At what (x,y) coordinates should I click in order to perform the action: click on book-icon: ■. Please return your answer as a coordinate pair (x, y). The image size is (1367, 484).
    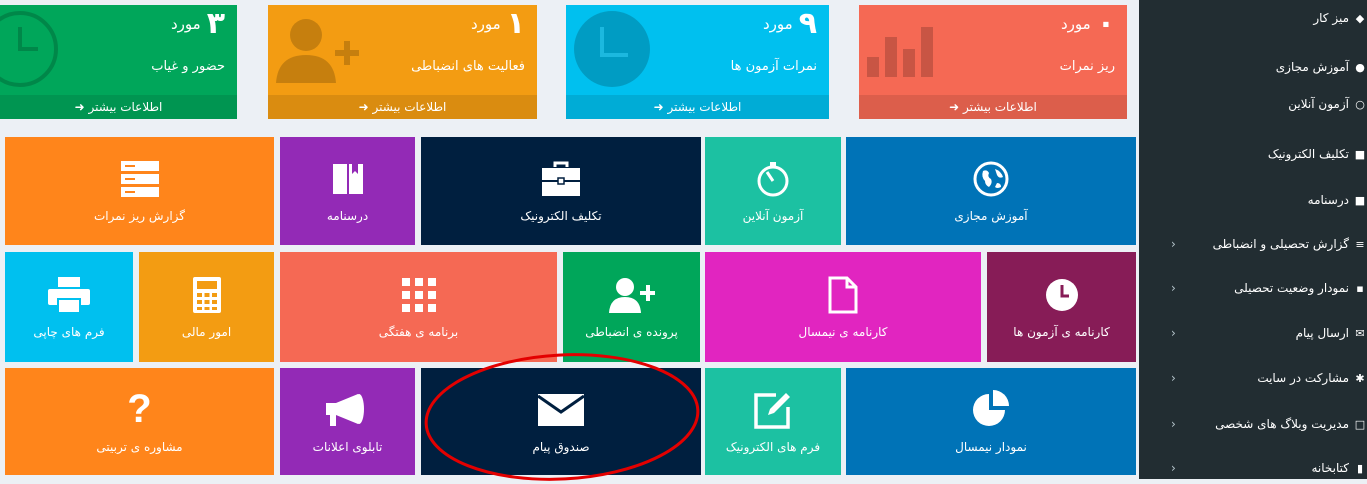
    Looking at the image, I should click on (1360, 200).